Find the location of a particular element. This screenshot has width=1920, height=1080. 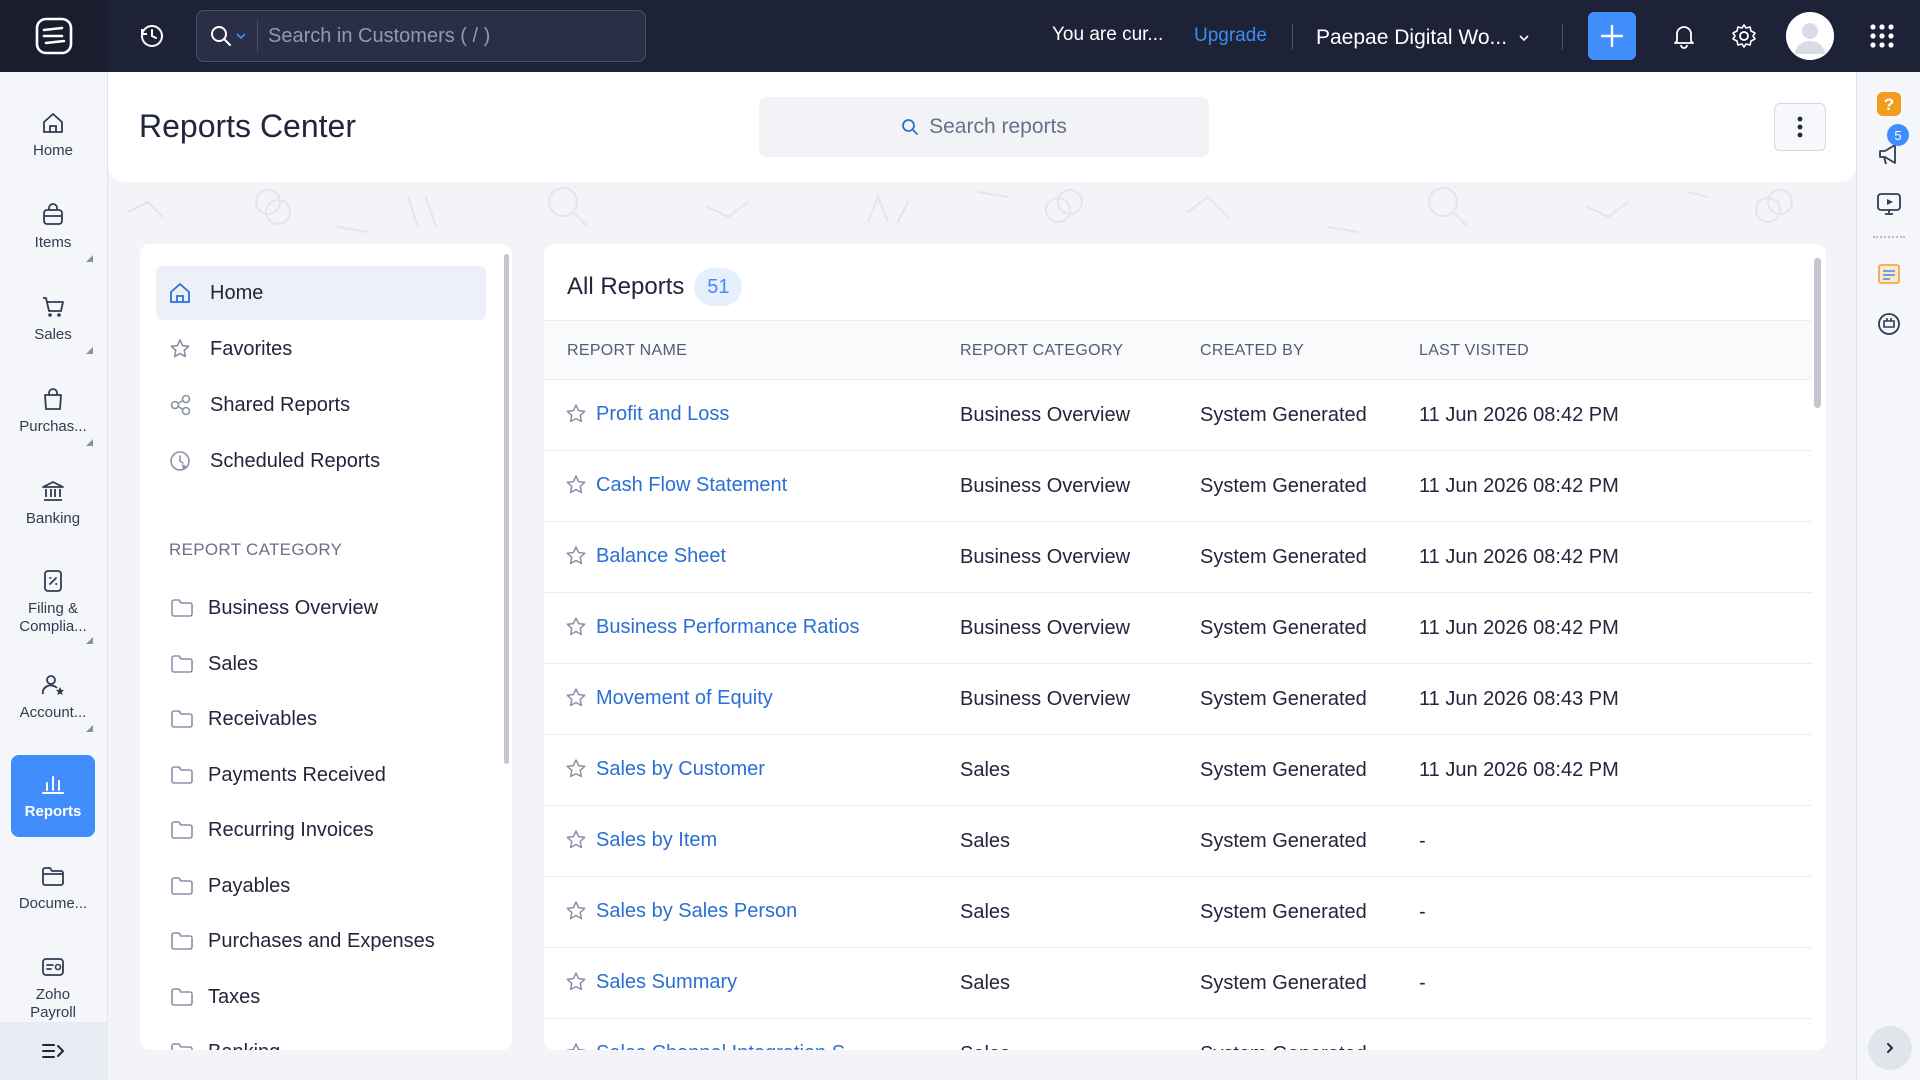

report-link: Movement of Equity is located at coordinates (684, 698).